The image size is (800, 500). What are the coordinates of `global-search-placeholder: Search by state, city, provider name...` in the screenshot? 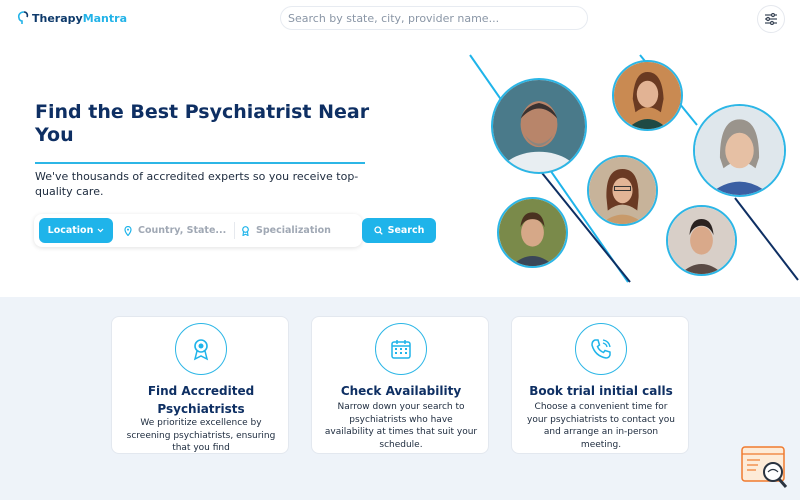 It's located at (394, 18).